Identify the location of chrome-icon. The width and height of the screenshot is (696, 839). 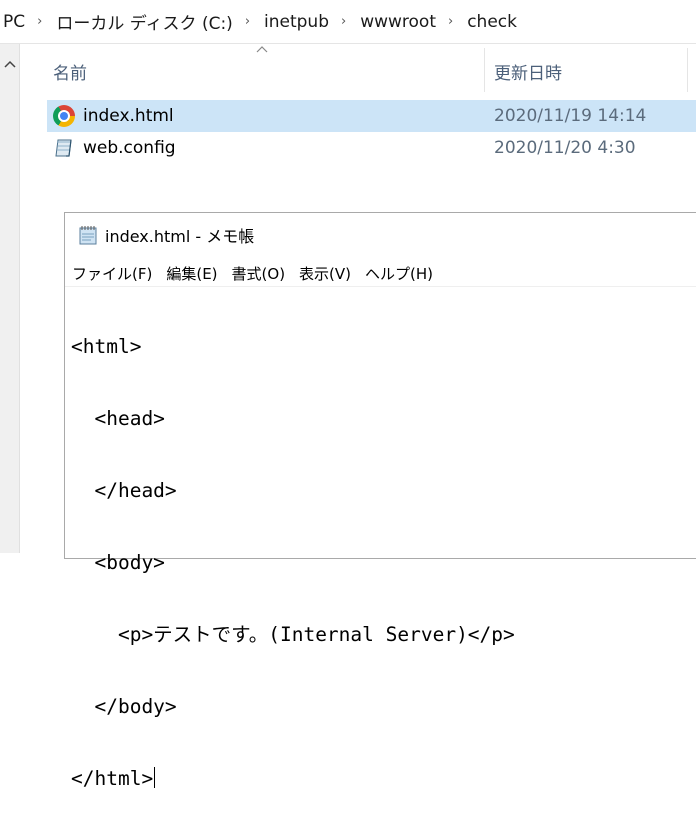
(64, 116).